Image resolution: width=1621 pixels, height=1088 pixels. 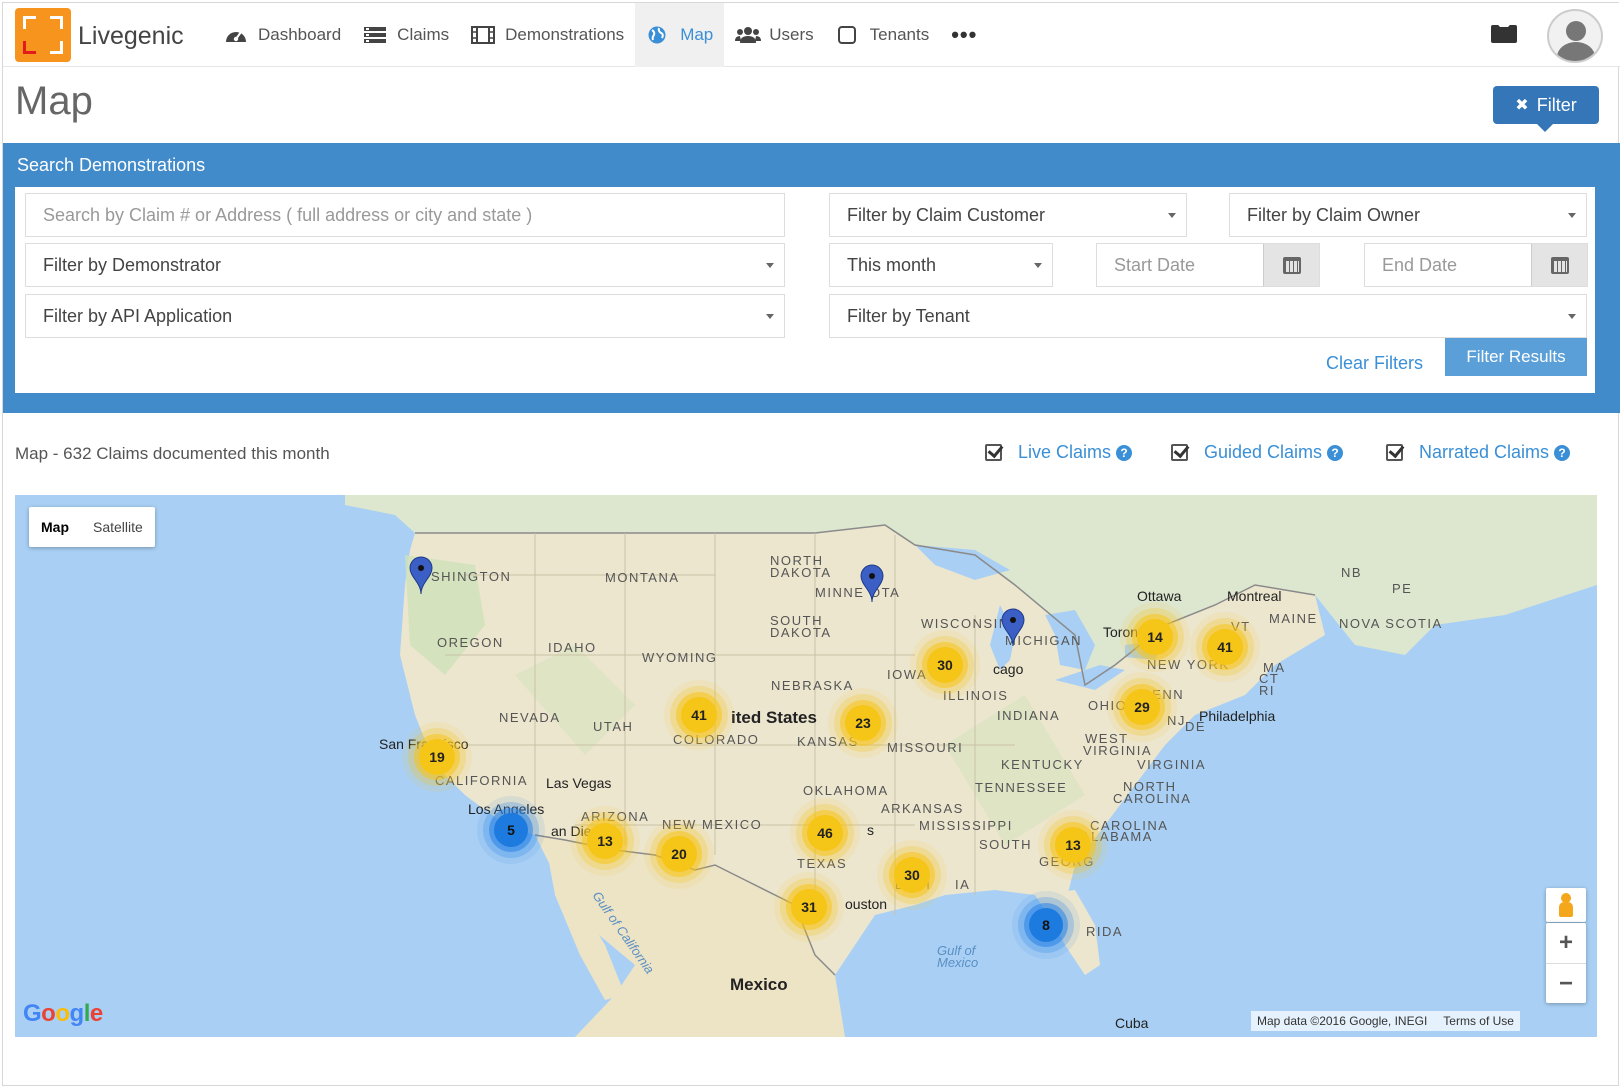 I want to click on state-label: MINNE, so click(x=840, y=592).